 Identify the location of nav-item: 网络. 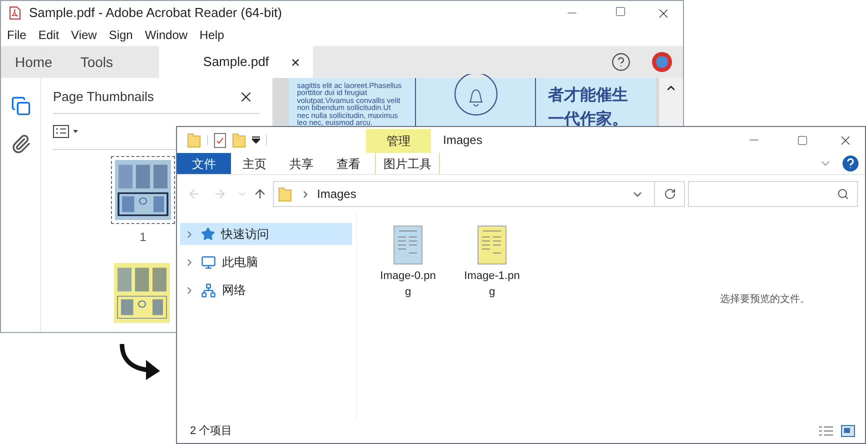
(266, 290).